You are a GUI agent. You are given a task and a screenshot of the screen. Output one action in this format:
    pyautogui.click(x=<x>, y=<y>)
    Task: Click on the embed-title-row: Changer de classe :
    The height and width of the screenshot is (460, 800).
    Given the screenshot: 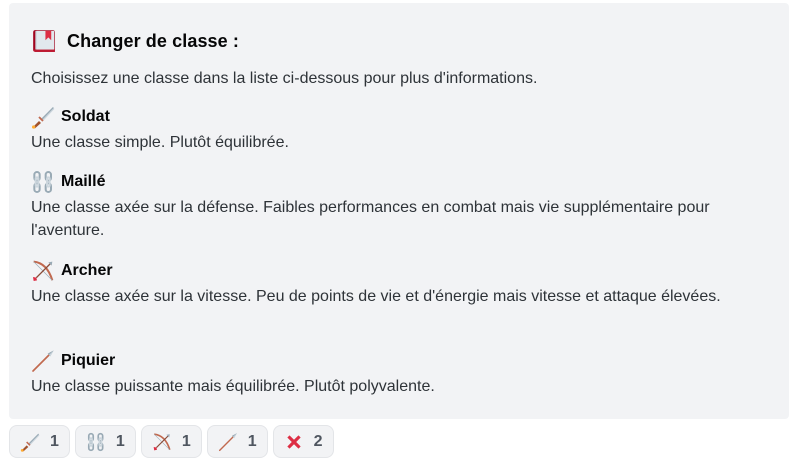 What is the action you would take?
    pyautogui.click(x=402, y=41)
    